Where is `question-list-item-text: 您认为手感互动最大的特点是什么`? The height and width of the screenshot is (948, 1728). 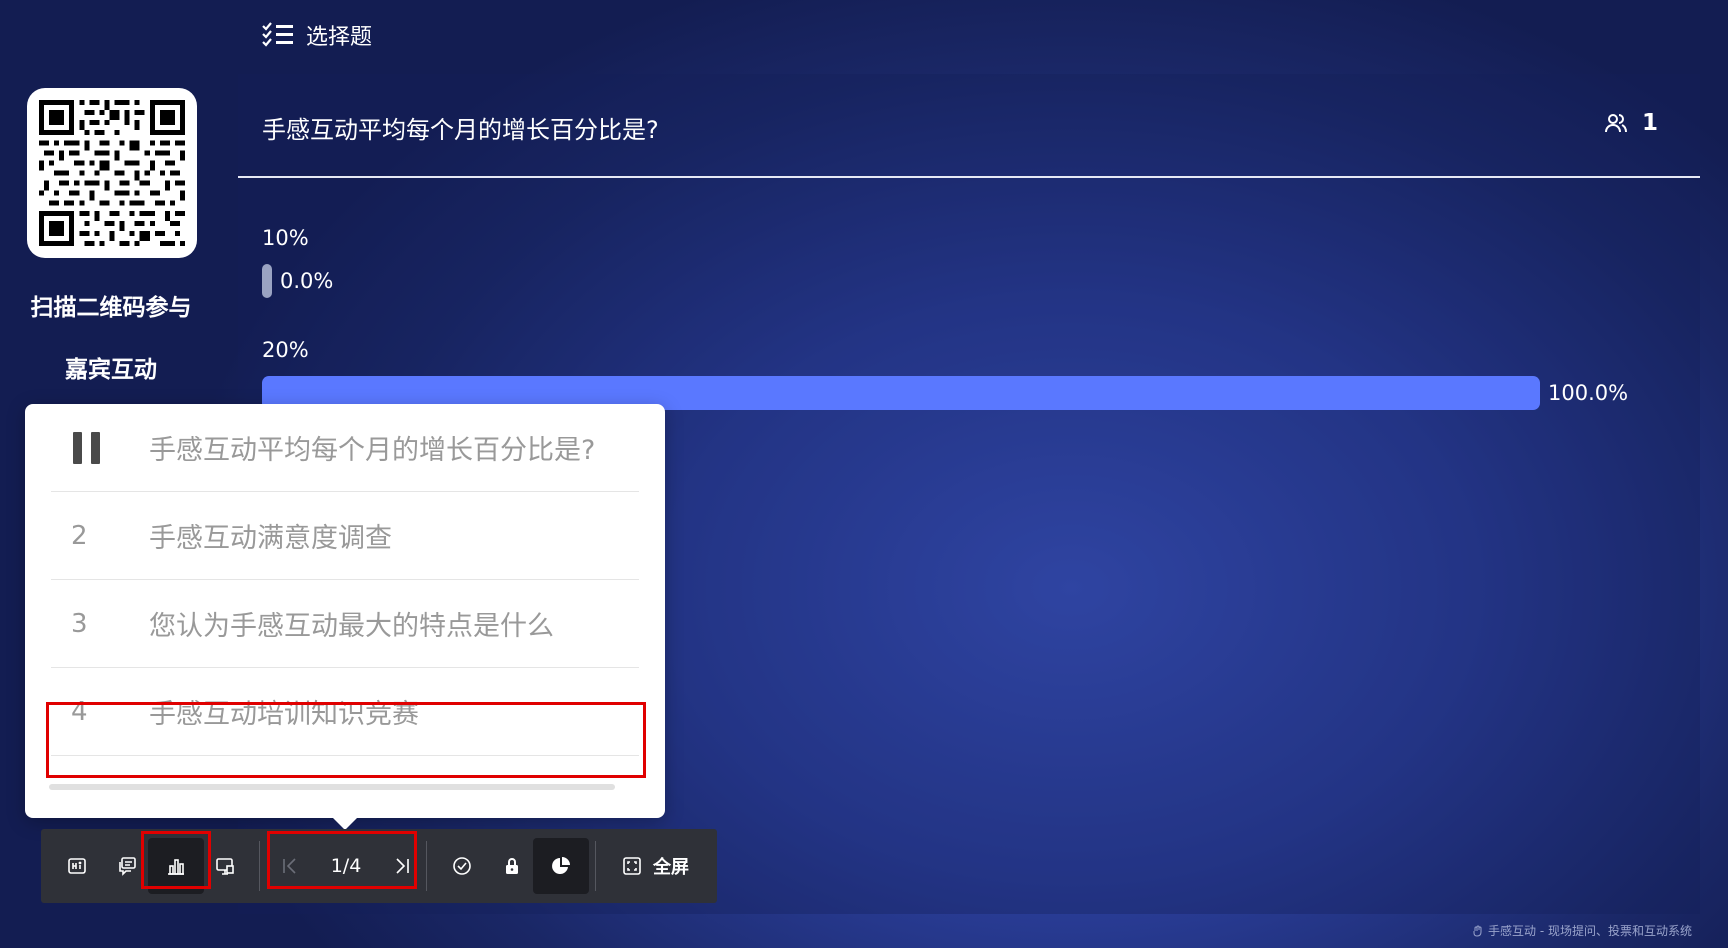
question-list-item-text: 您认为手感互动最大的特点是什么 is located at coordinates (351, 626).